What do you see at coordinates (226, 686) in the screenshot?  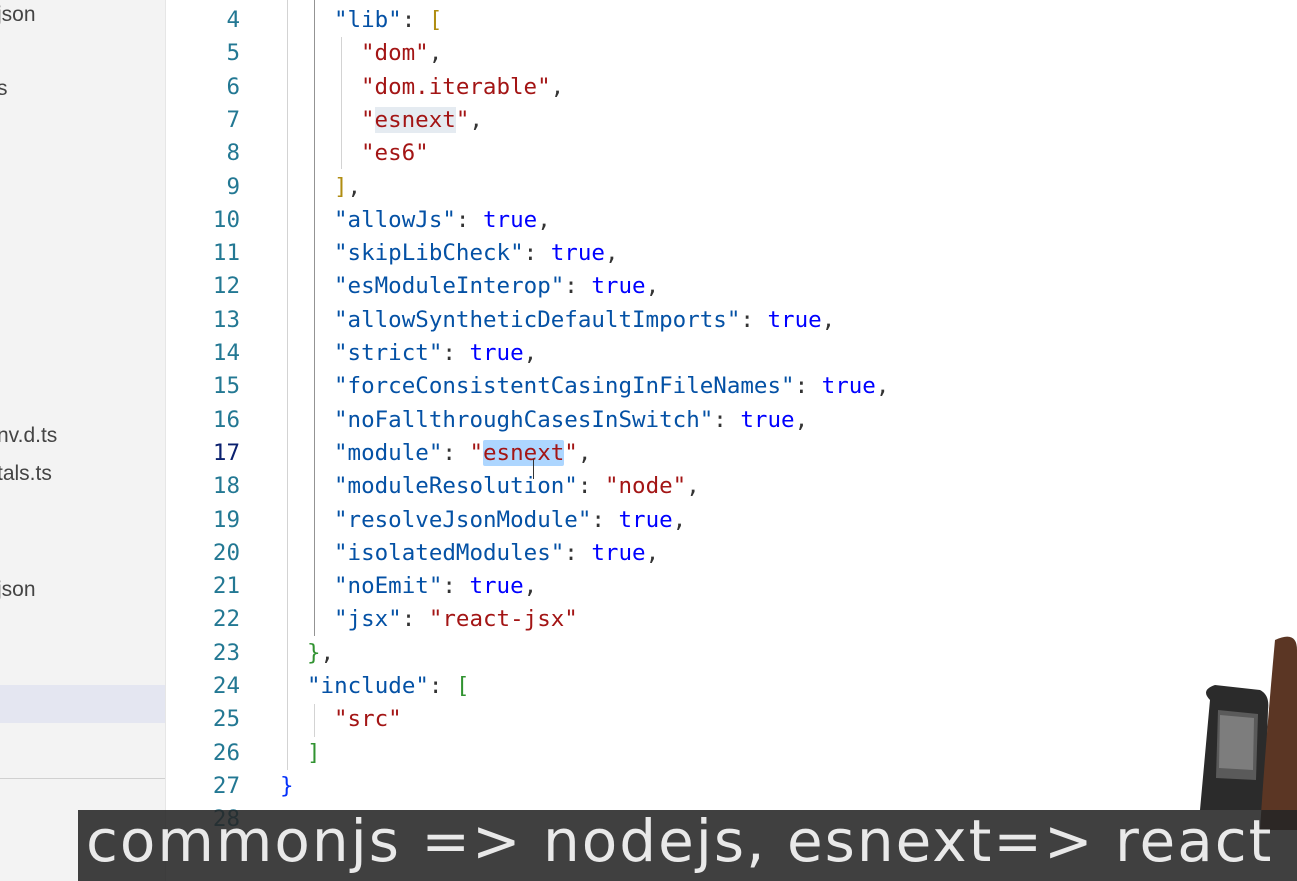 I see `line-number: 24` at bounding box center [226, 686].